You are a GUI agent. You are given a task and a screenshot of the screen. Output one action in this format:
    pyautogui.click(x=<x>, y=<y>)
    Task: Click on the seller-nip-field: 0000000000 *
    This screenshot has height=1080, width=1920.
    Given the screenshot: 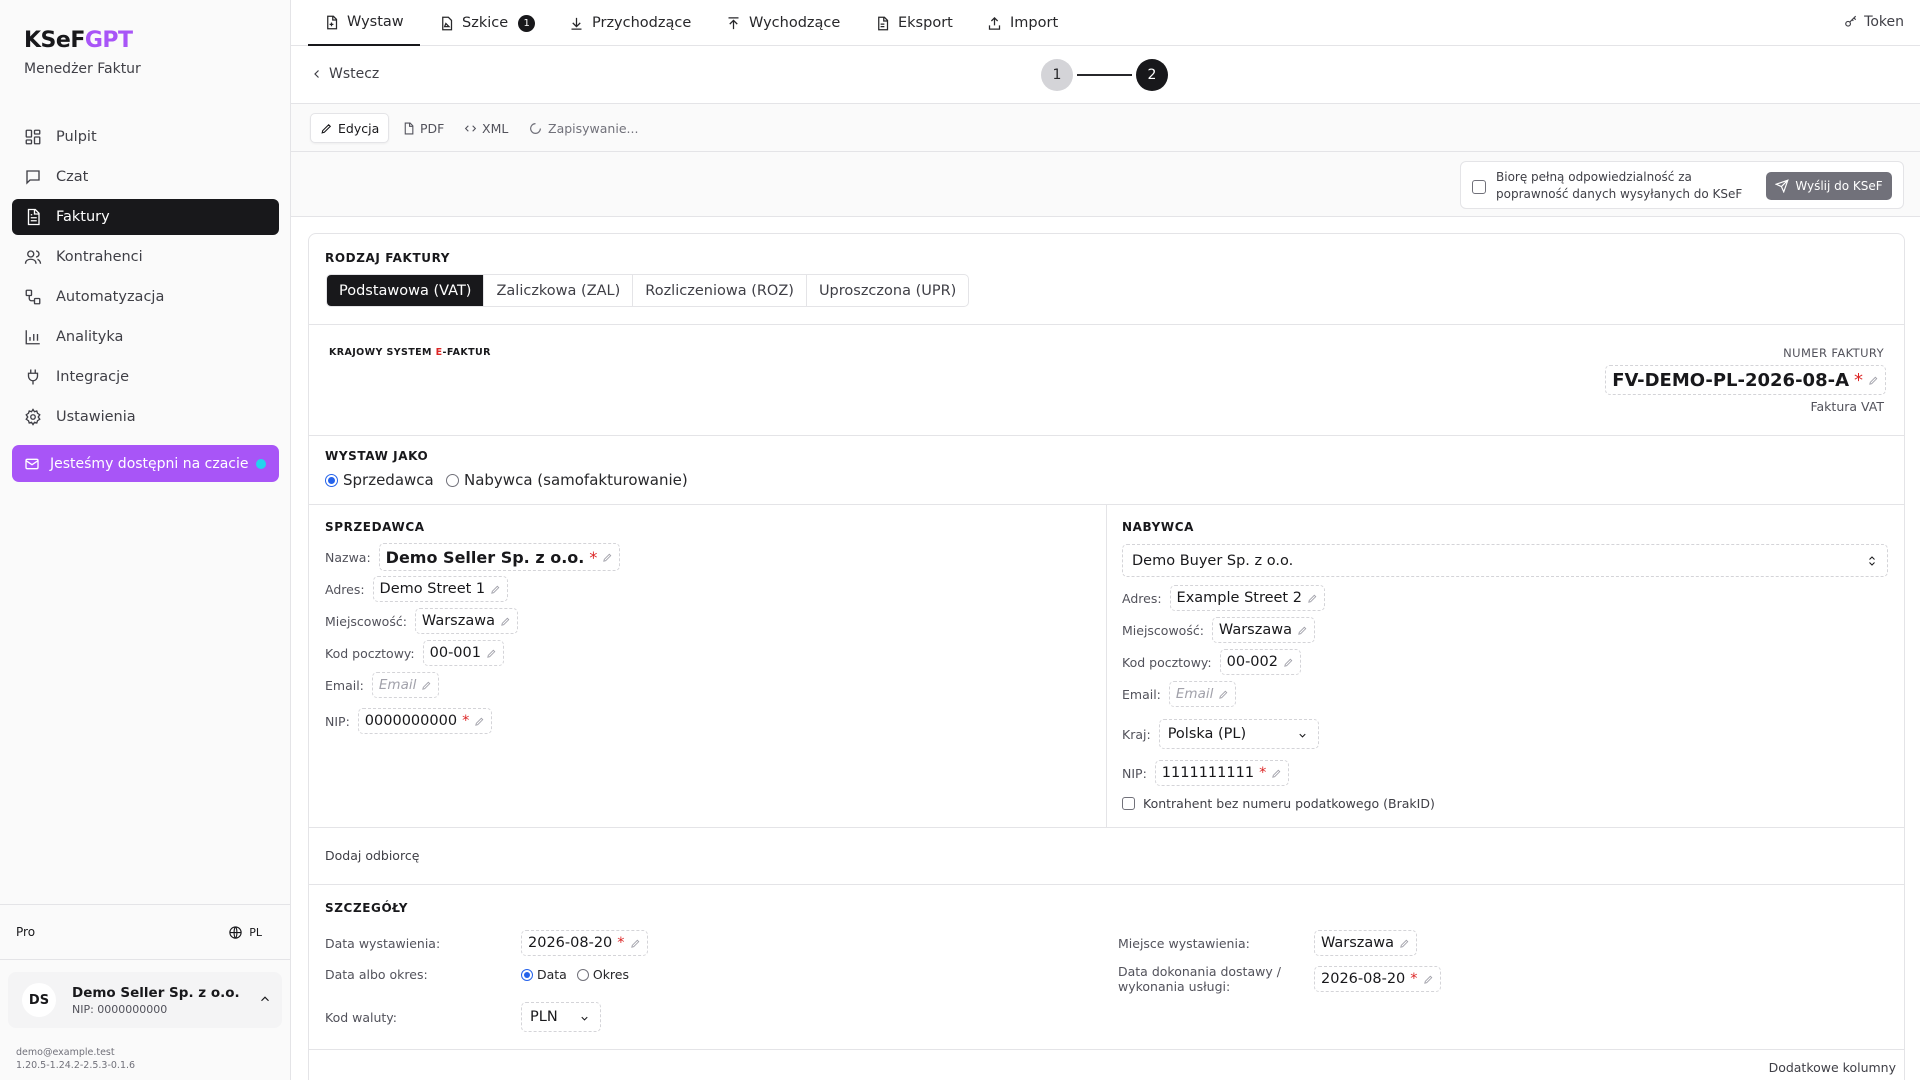 What is the action you would take?
    pyautogui.click(x=425, y=721)
    